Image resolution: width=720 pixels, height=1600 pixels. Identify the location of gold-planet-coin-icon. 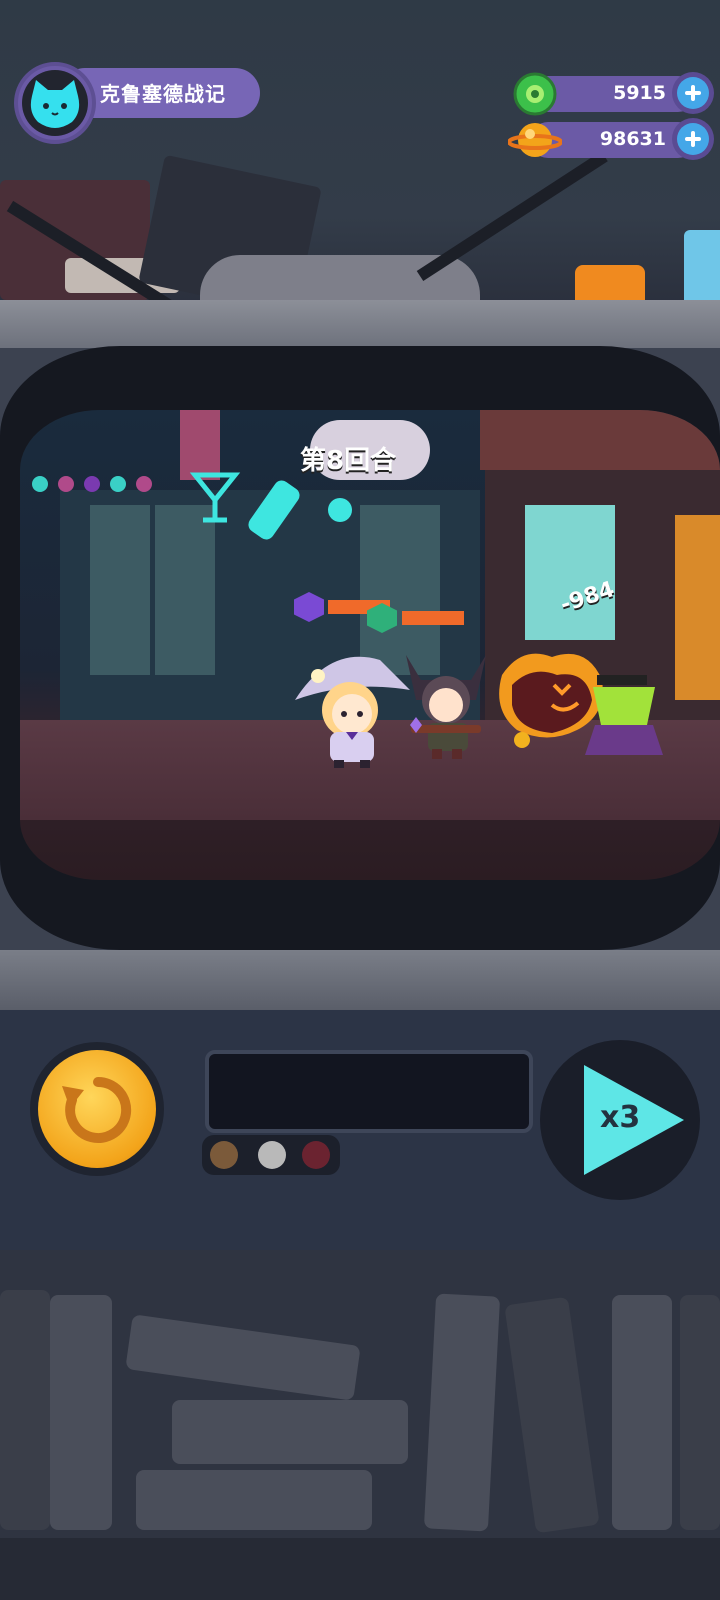
(535, 140).